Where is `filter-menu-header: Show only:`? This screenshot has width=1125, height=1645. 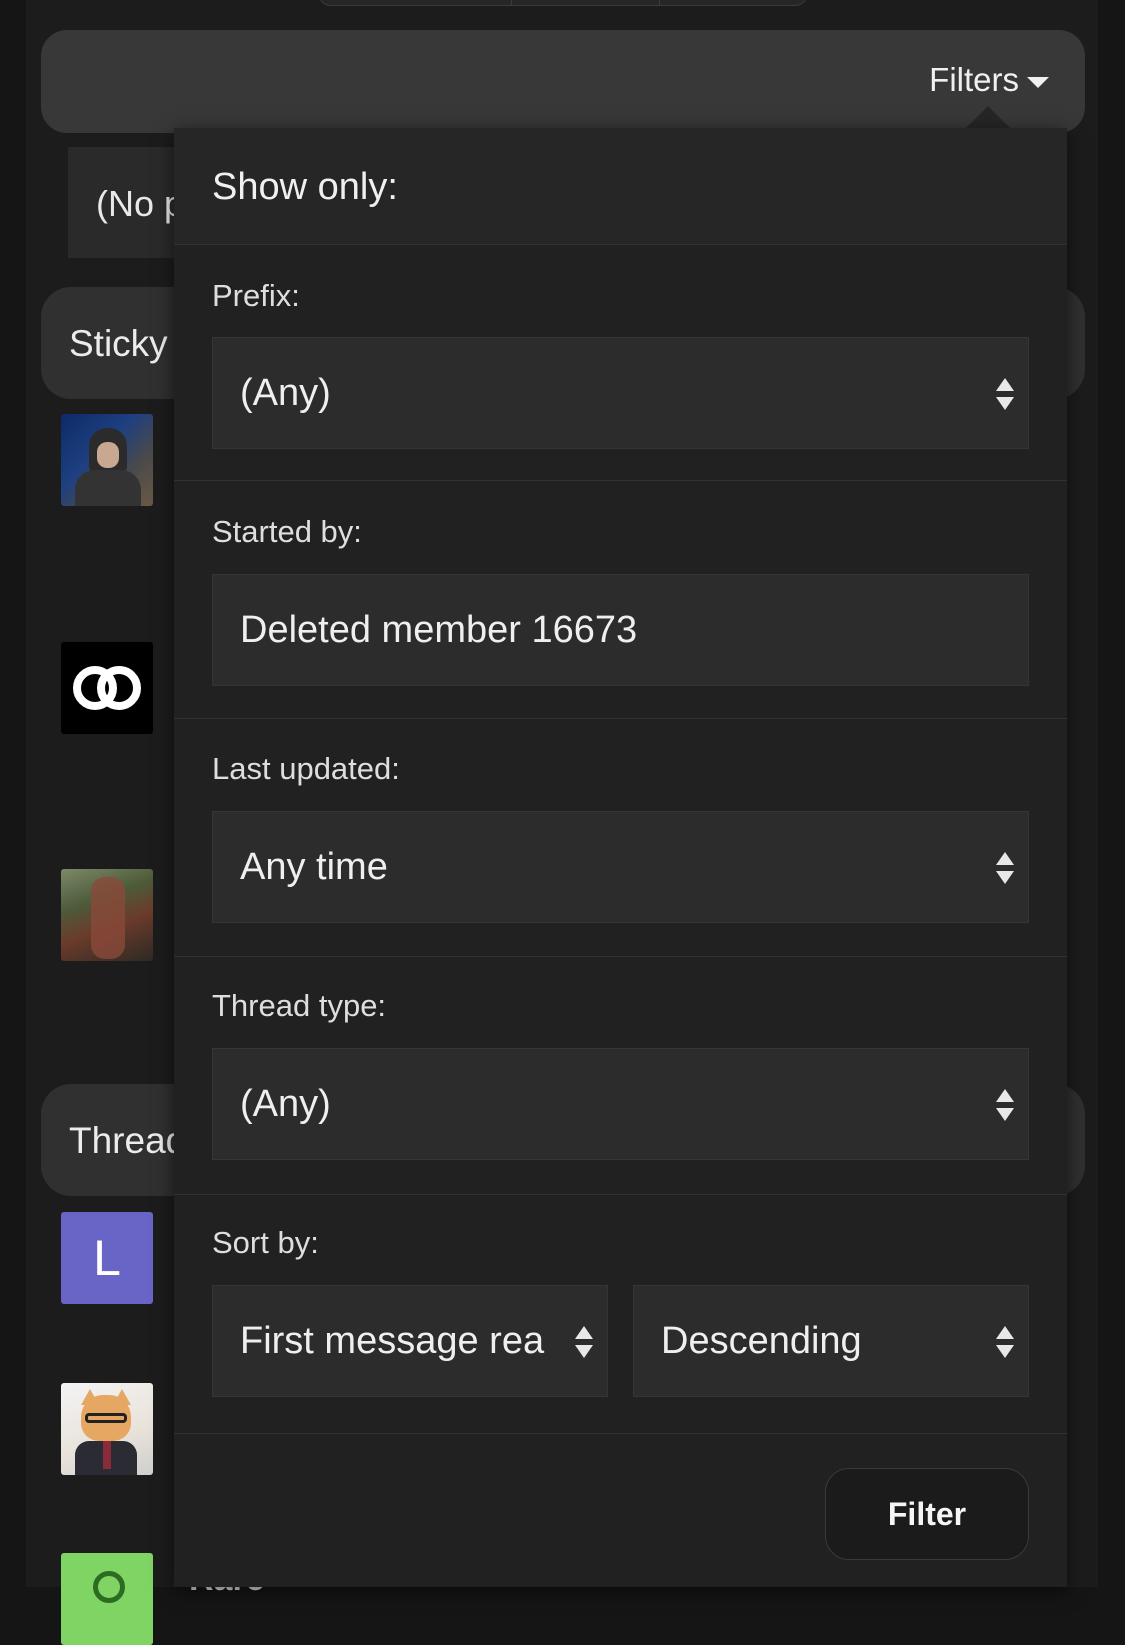 filter-menu-header: Show only: is located at coordinates (620, 186).